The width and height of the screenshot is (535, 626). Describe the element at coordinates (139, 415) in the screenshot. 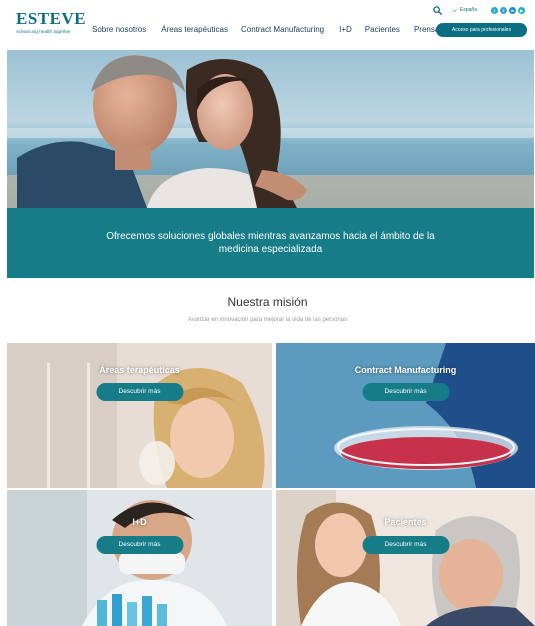

I see `tile-areas-terapeuticas: Áreas terapéuticas Descubrir más` at that location.